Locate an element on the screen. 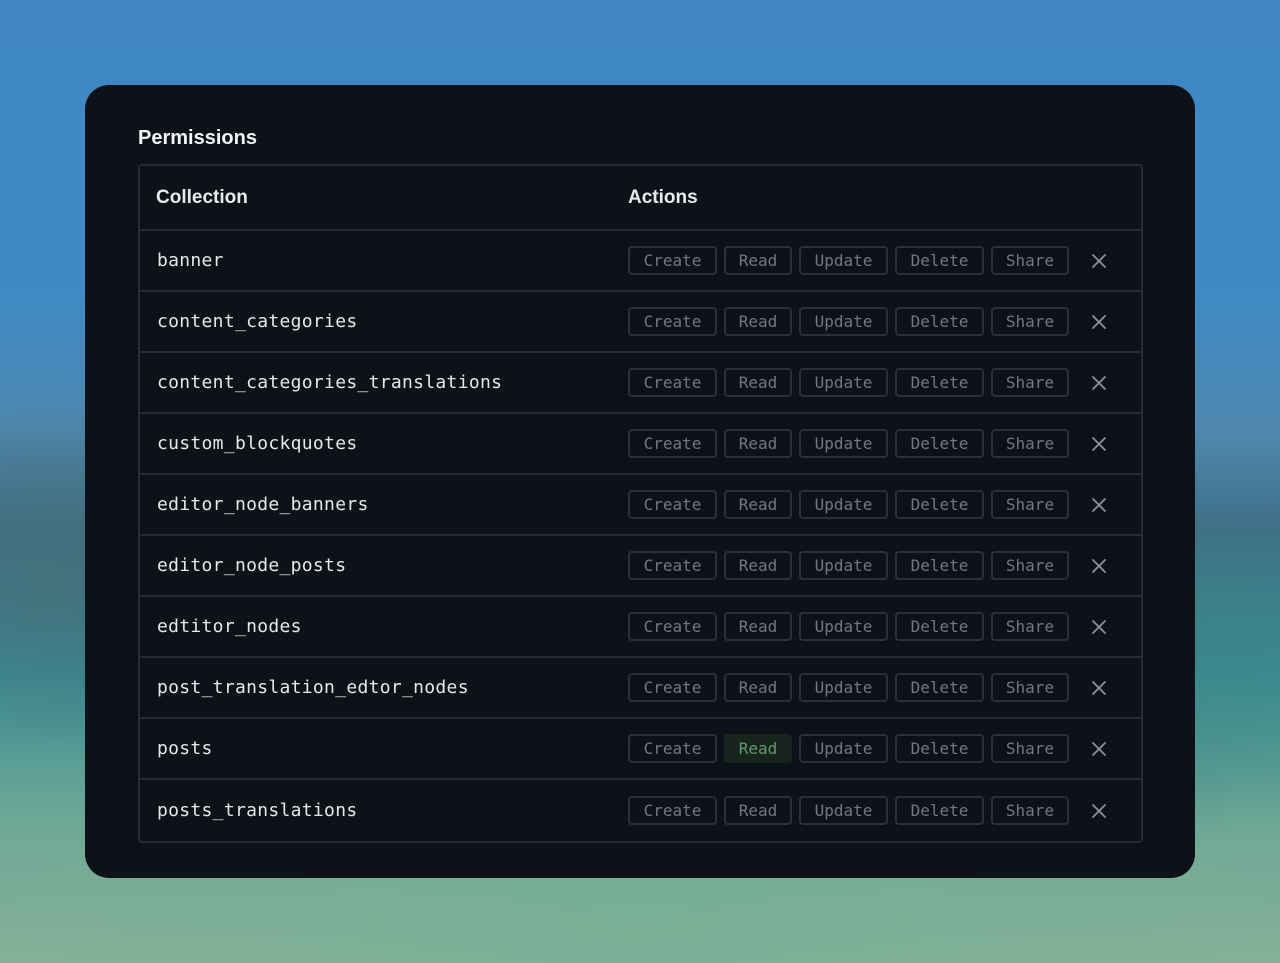 The width and height of the screenshot is (1280, 963). collection-name: banner is located at coordinates (190, 260).